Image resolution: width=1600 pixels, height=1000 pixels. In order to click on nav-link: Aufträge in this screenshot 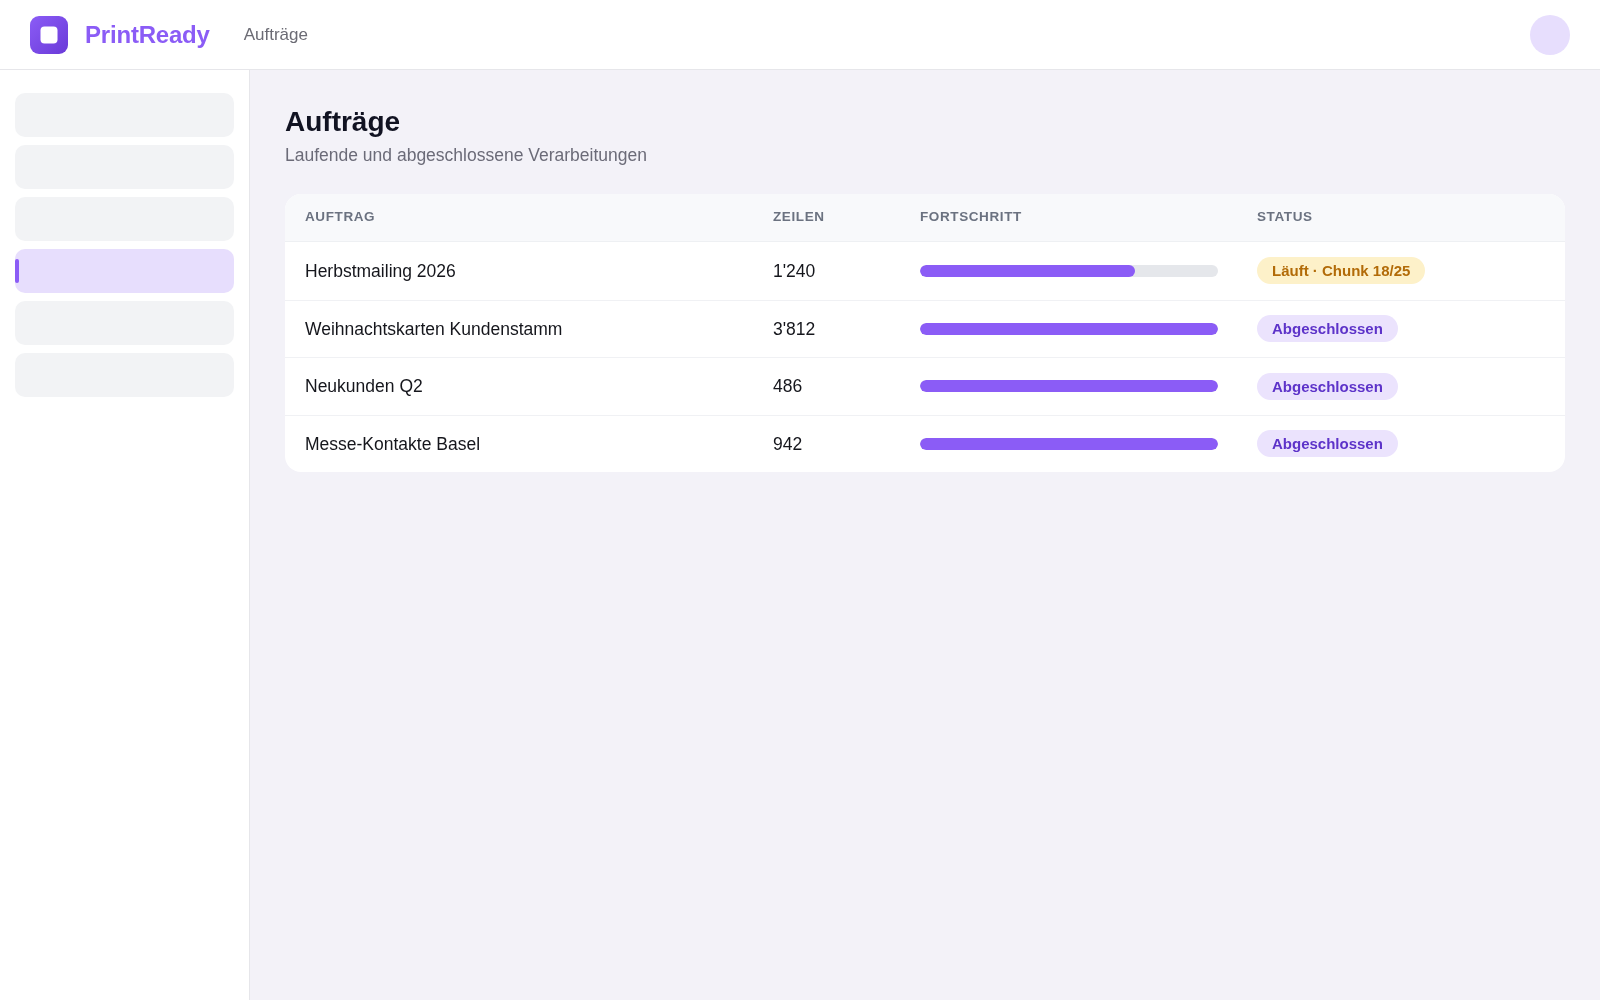, I will do `click(275, 34)`.